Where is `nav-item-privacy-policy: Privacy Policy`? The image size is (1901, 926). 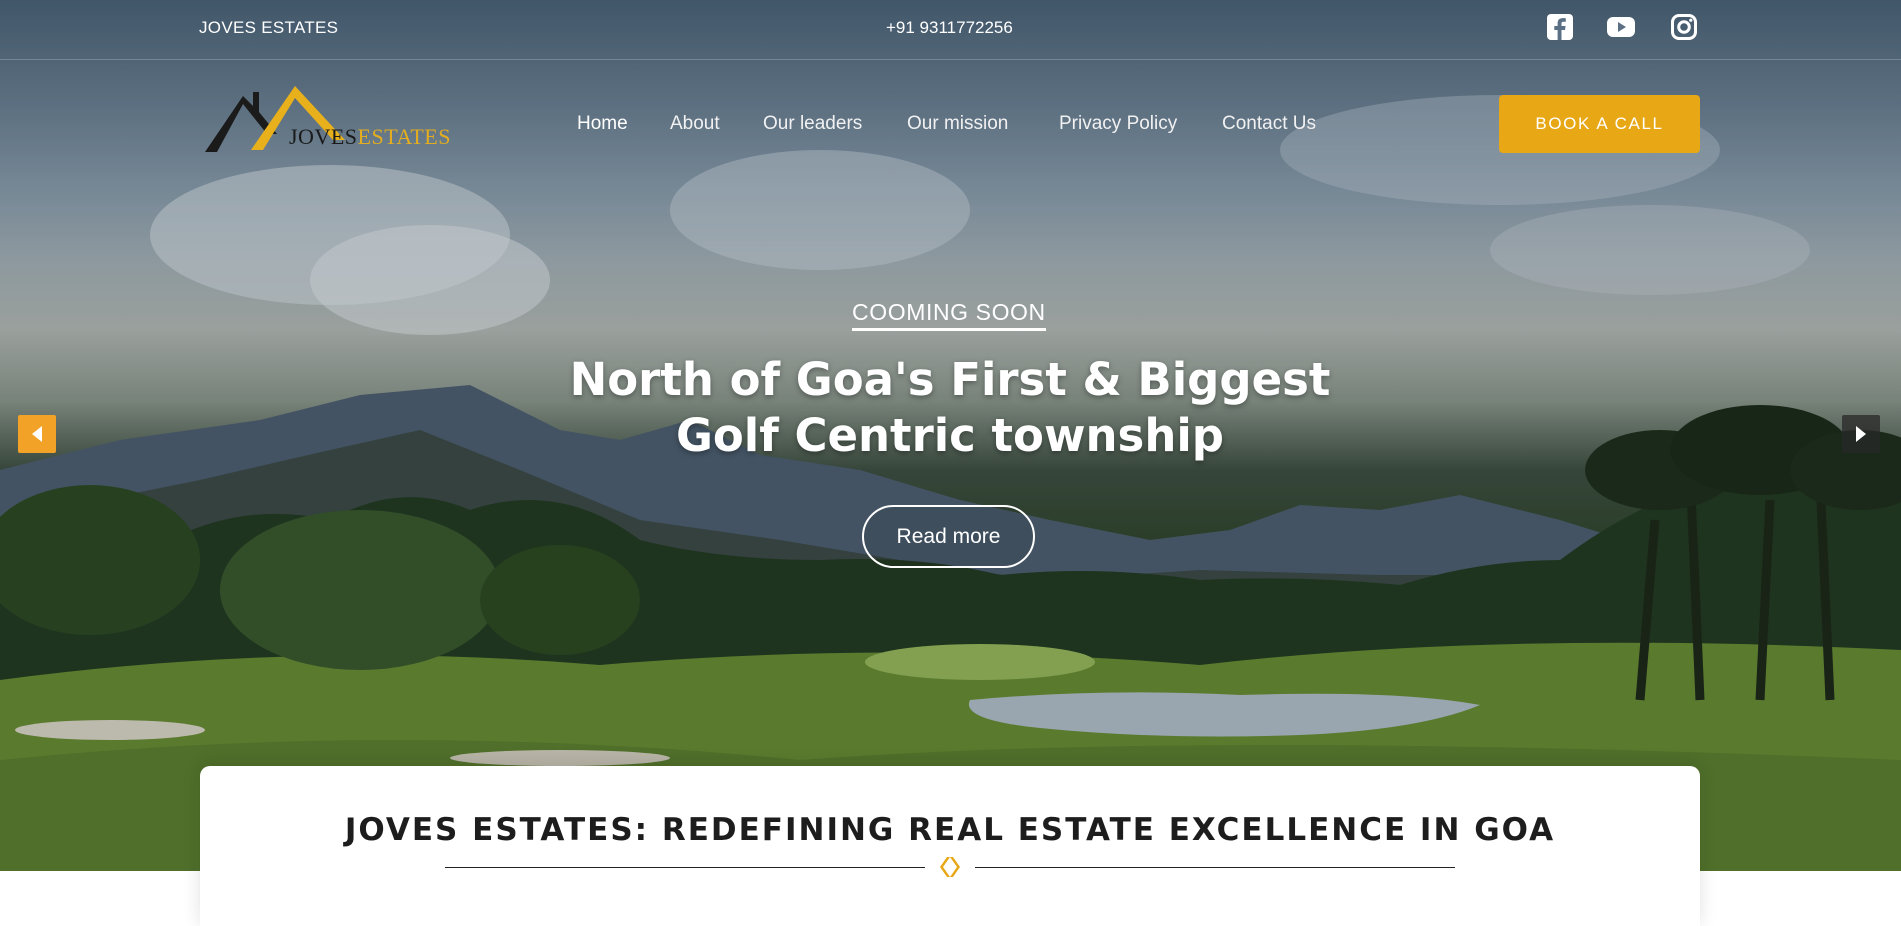
nav-item-privacy-policy: Privacy Policy is located at coordinates (1118, 124).